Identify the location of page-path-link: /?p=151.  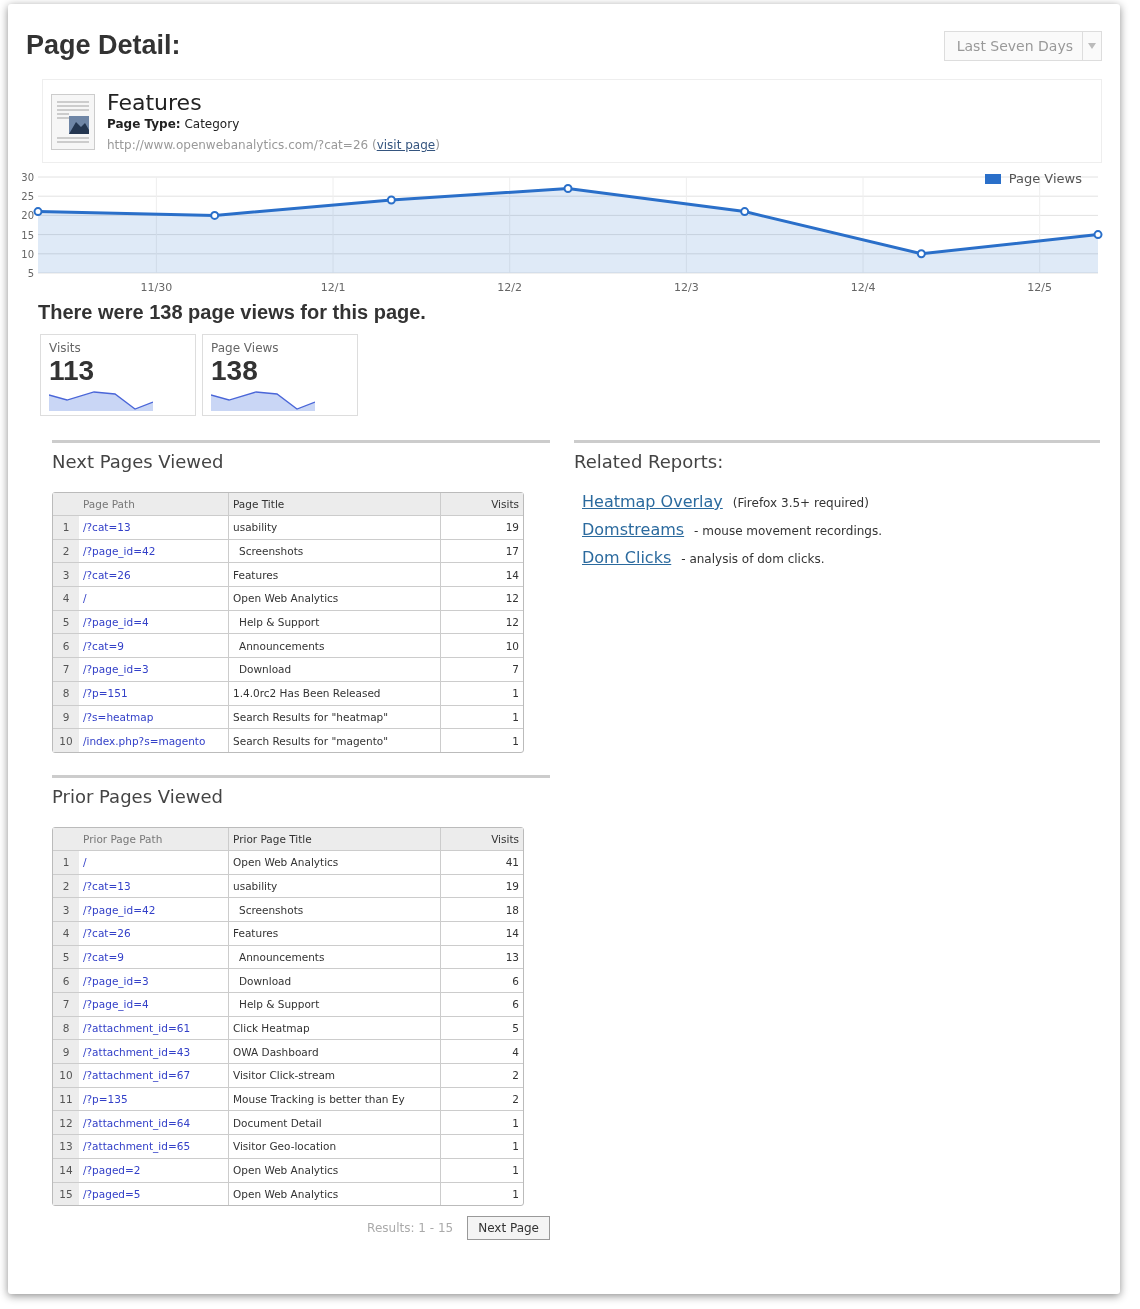
(105, 693).